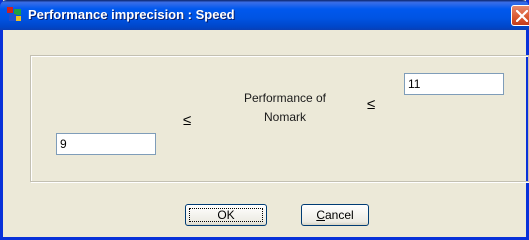 Image resolution: width=529 pixels, height=240 pixels. I want to click on leq-symbol-right: ≤, so click(371, 104).